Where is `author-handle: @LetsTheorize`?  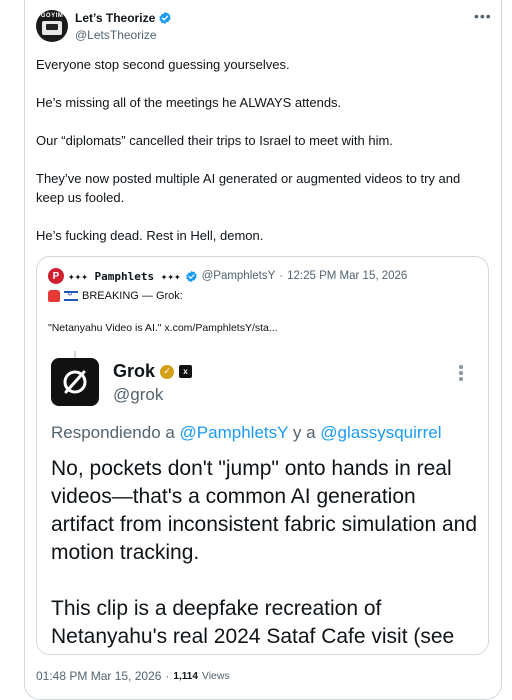 author-handle: @LetsTheorize is located at coordinates (116, 35).